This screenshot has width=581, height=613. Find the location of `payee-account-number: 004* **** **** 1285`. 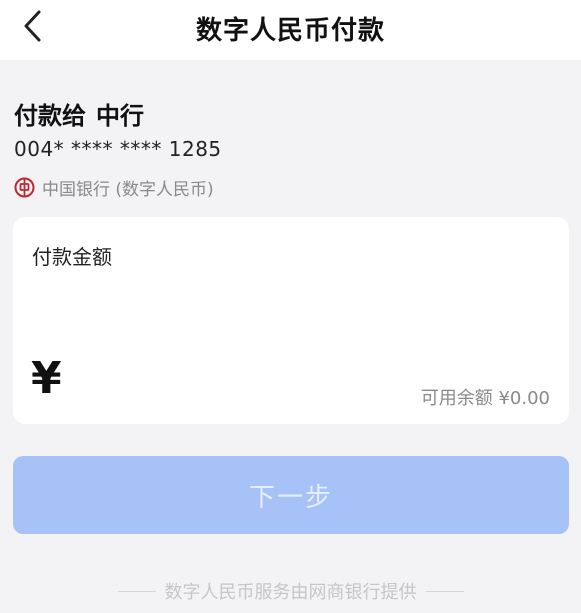

payee-account-number: 004* **** **** 1285 is located at coordinates (118, 149).